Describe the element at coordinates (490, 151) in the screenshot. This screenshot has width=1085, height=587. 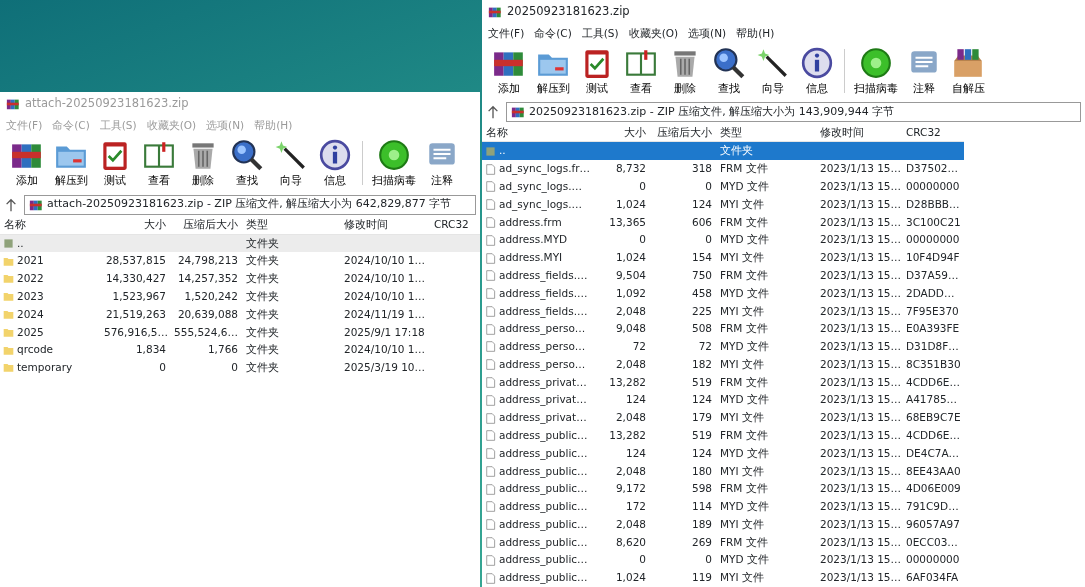
I see `up-folder-icon` at that location.